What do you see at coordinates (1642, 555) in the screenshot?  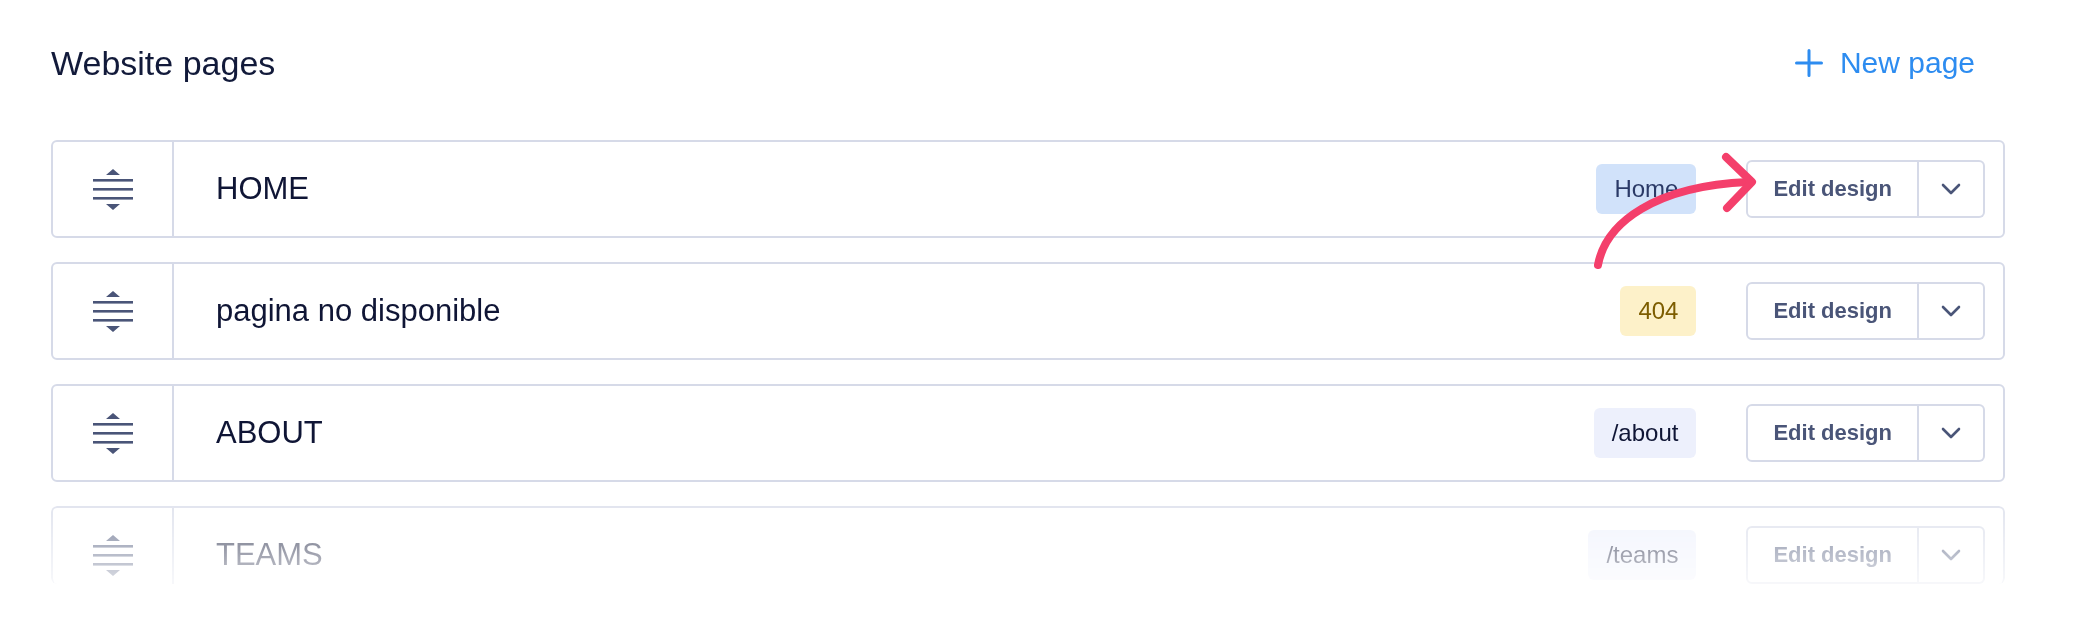 I see `page-tag: /teams` at bounding box center [1642, 555].